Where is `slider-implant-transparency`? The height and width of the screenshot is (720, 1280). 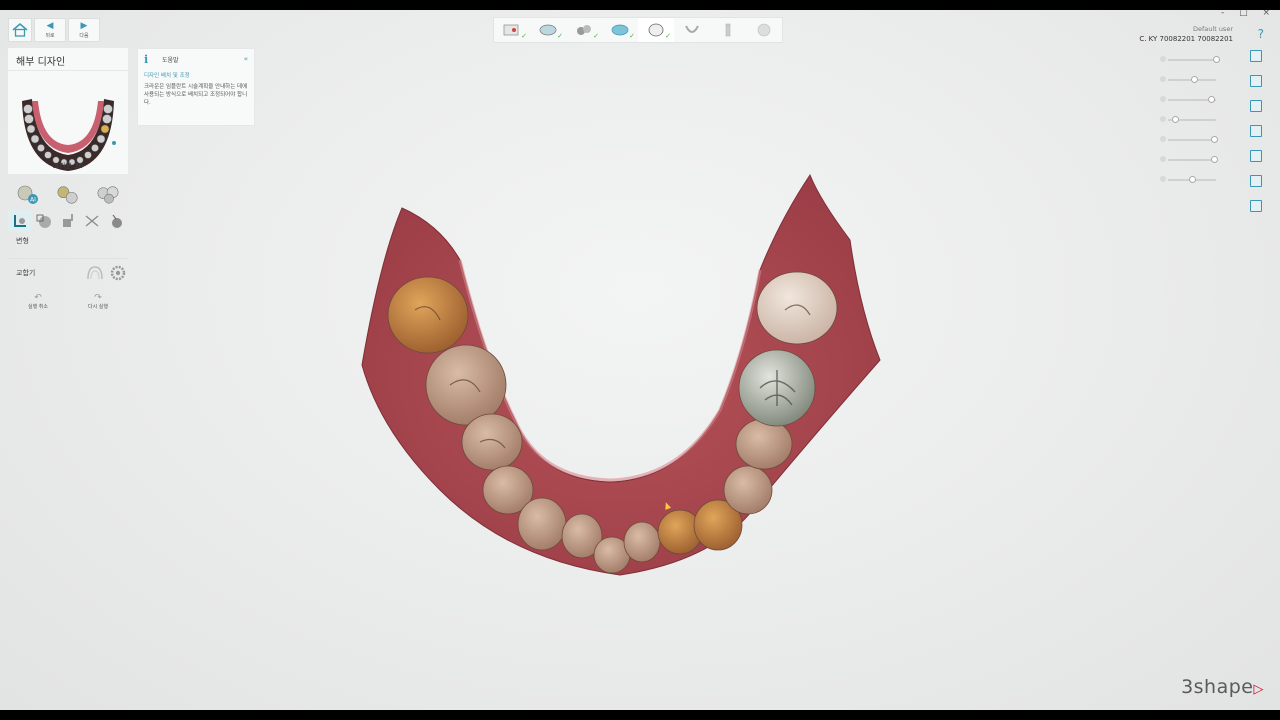
slider-implant-transparency is located at coordinates (1195, 140).